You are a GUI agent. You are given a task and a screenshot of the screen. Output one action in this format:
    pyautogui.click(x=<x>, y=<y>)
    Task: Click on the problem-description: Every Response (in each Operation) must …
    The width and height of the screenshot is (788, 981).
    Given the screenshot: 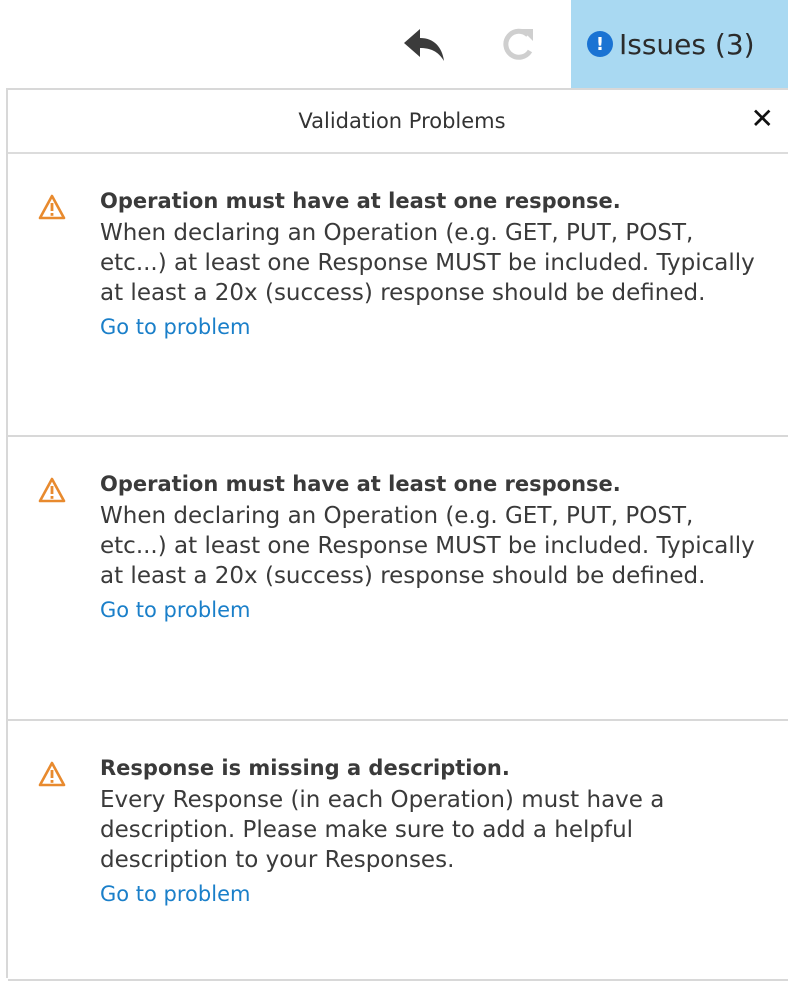 What is the action you would take?
    pyautogui.click(x=382, y=830)
    